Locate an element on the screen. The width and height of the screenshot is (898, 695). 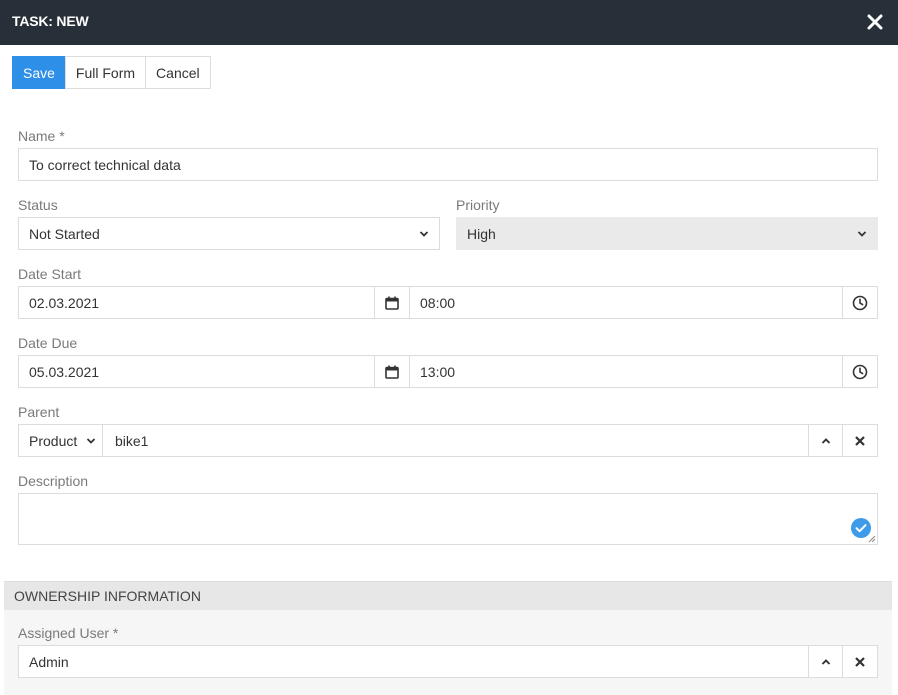
date-due-value: 05.03.2021 is located at coordinates (64, 371).